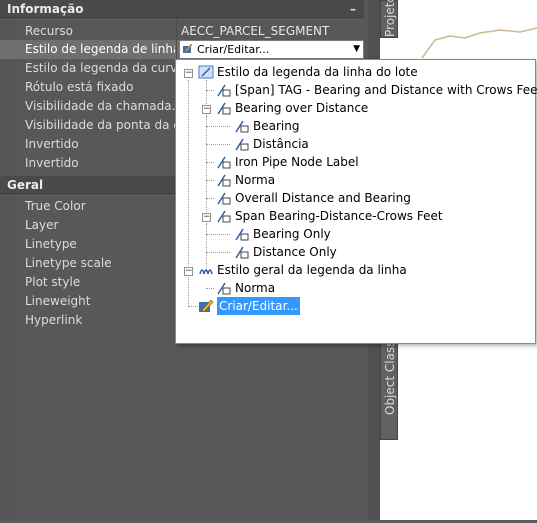 The width and height of the screenshot is (537, 523). Describe the element at coordinates (339, 216) in the screenshot. I see `tree-label: Span Bearing-Distance-Crows Feet` at that location.